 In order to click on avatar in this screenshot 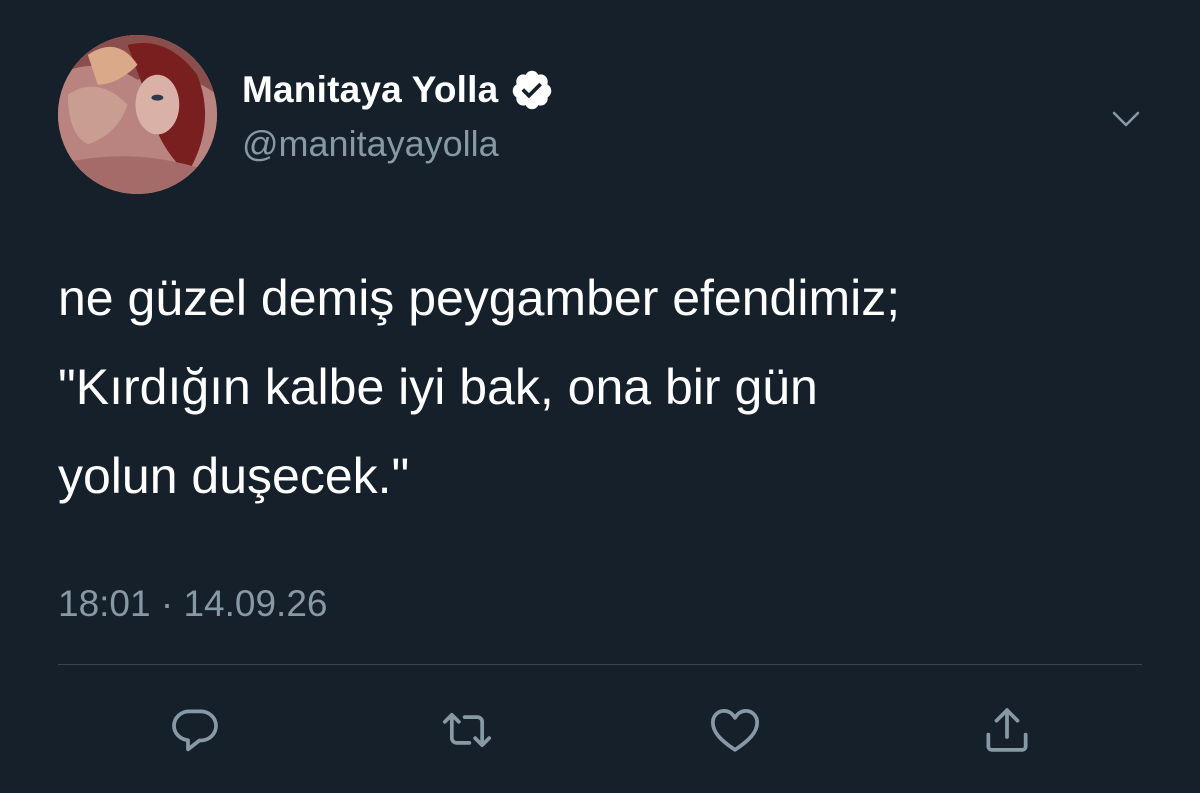, I will do `click(137, 114)`.